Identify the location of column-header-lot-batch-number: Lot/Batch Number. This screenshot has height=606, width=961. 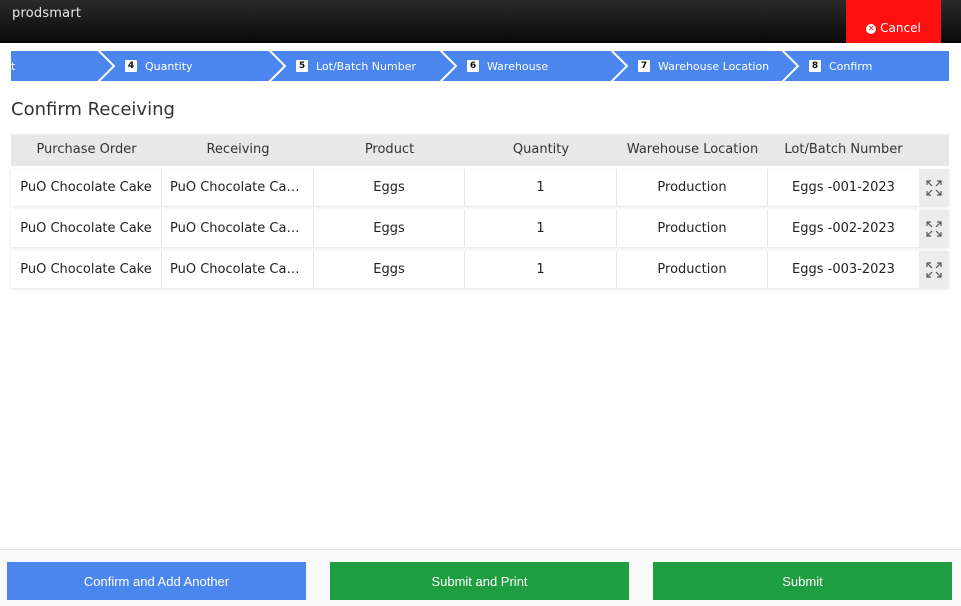
(843, 149).